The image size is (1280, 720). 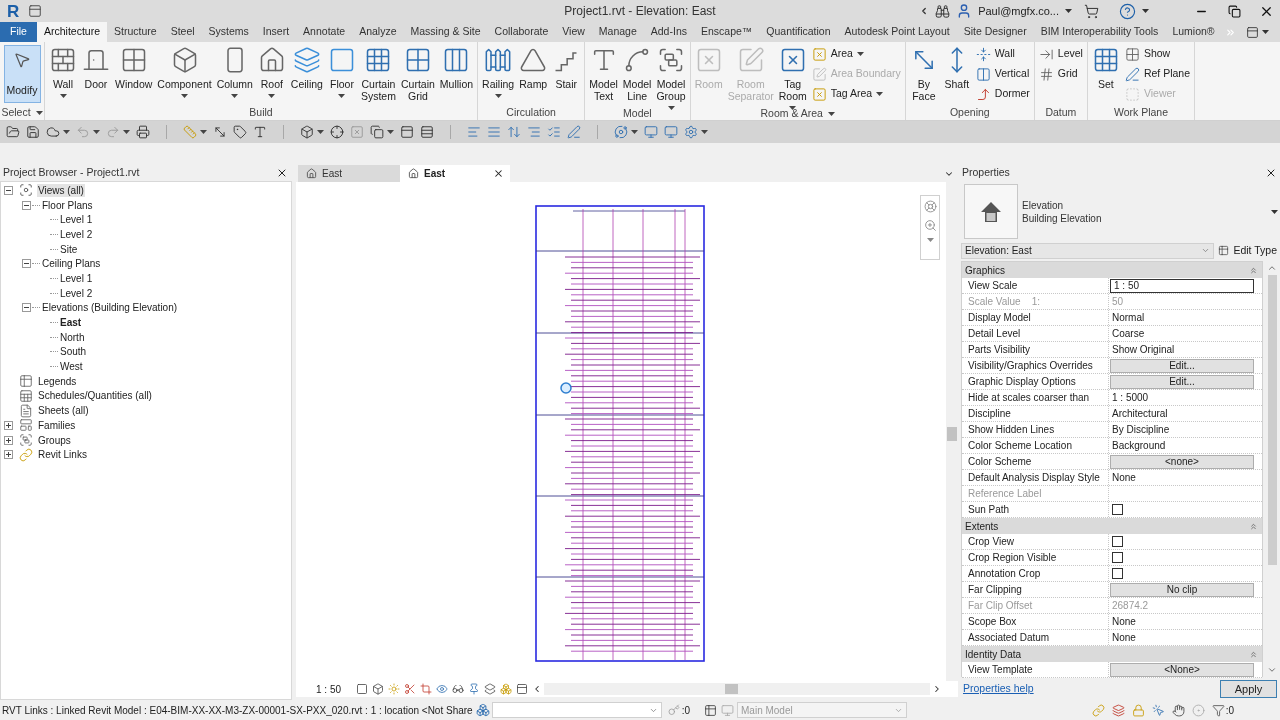 What do you see at coordinates (1088, 250) in the screenshot?
I see `instance-dropdown: Elevation: East` at bounding box center [1088, 250].